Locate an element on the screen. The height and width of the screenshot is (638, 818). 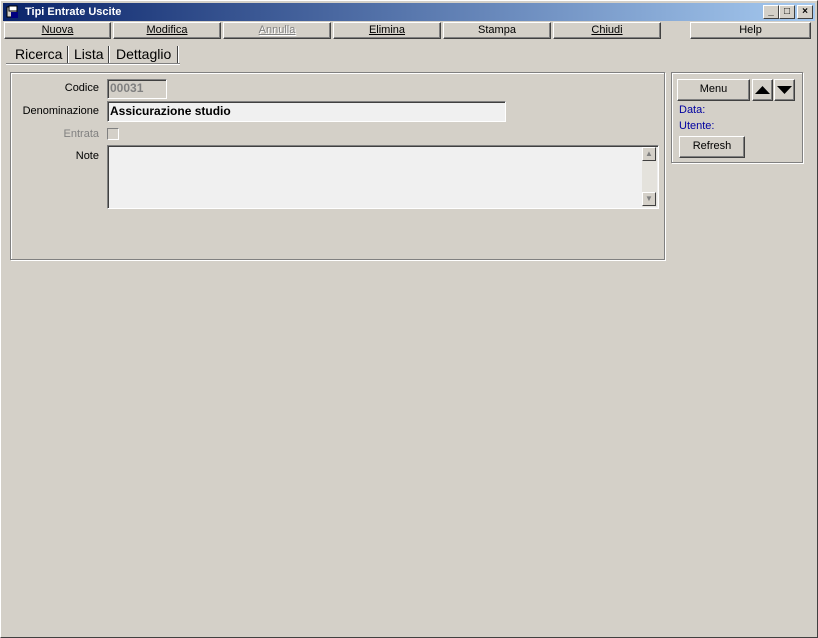
note-scrollbar: ▲ ▼ is located at coordinates (649, 177).